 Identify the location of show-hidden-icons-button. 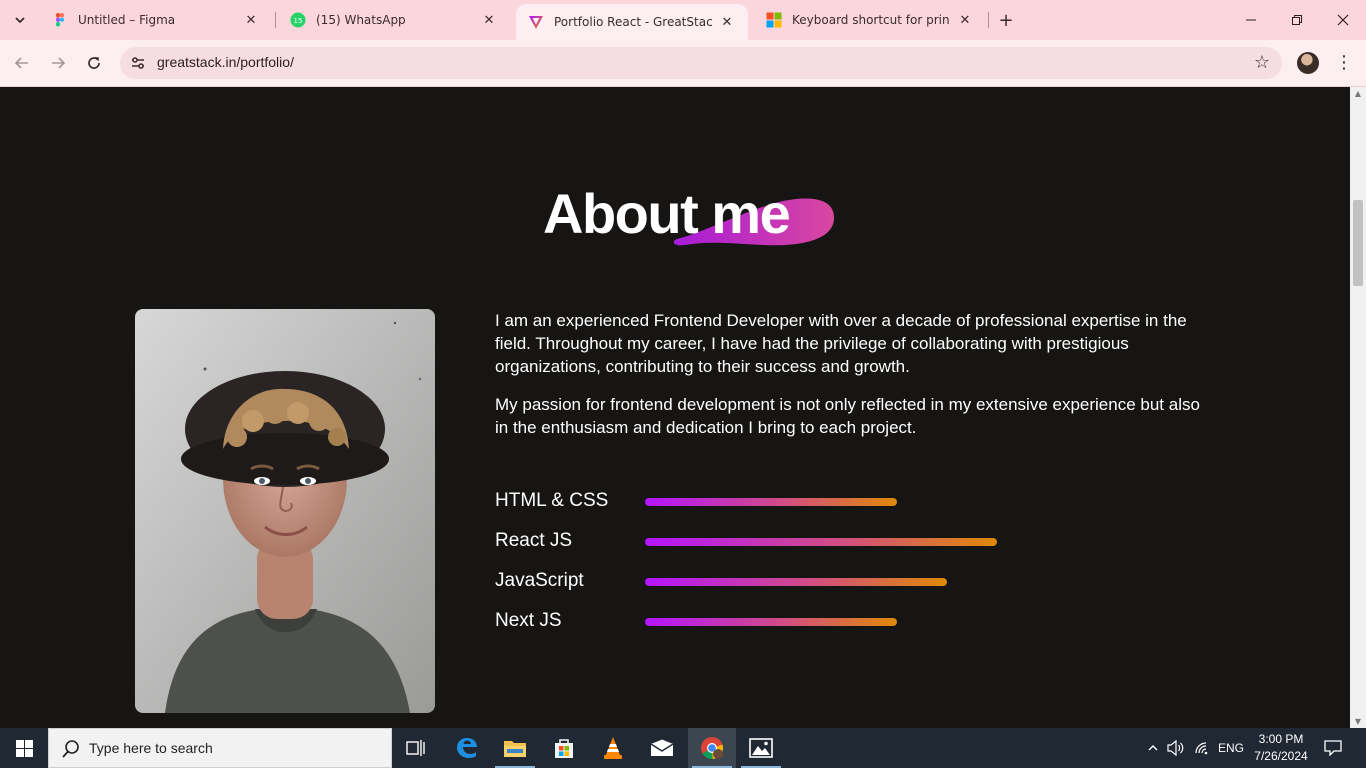
(1153, 748).